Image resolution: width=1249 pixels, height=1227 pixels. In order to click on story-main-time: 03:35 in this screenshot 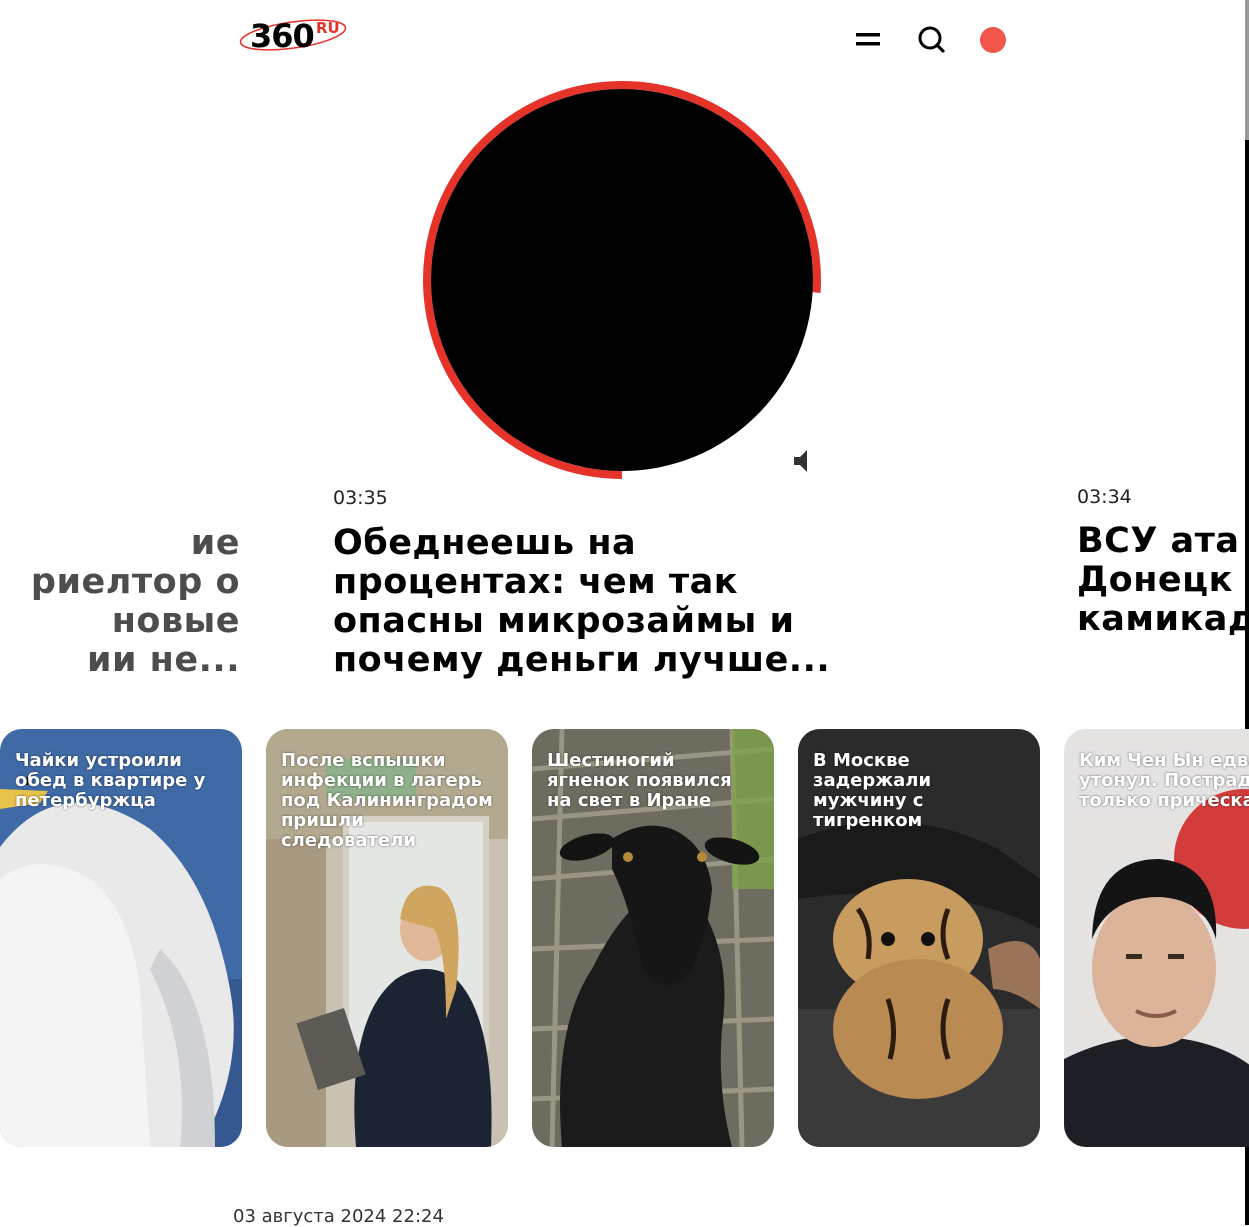, I will do `click(360, 498)`.